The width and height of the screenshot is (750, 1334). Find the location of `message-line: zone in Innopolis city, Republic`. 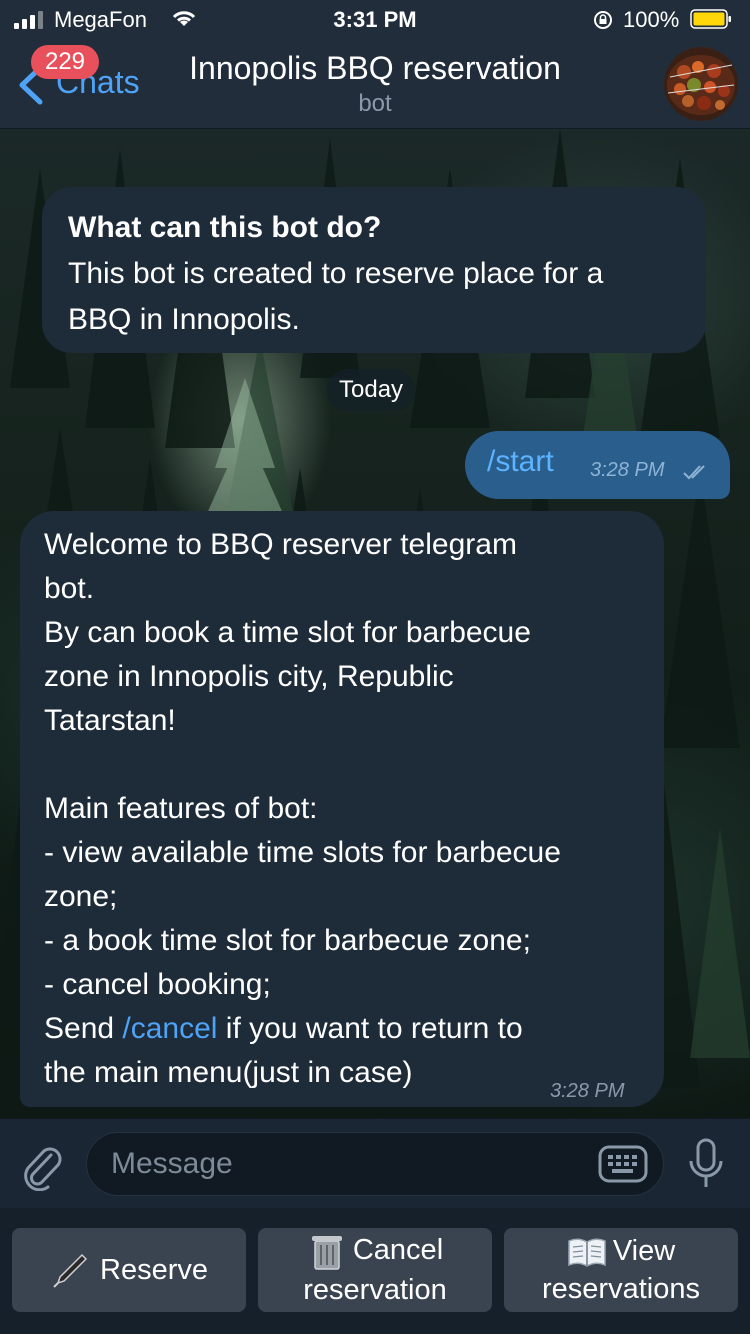

message-line: zone in Innopolis city, Republic is located at coordinates (249, 676).